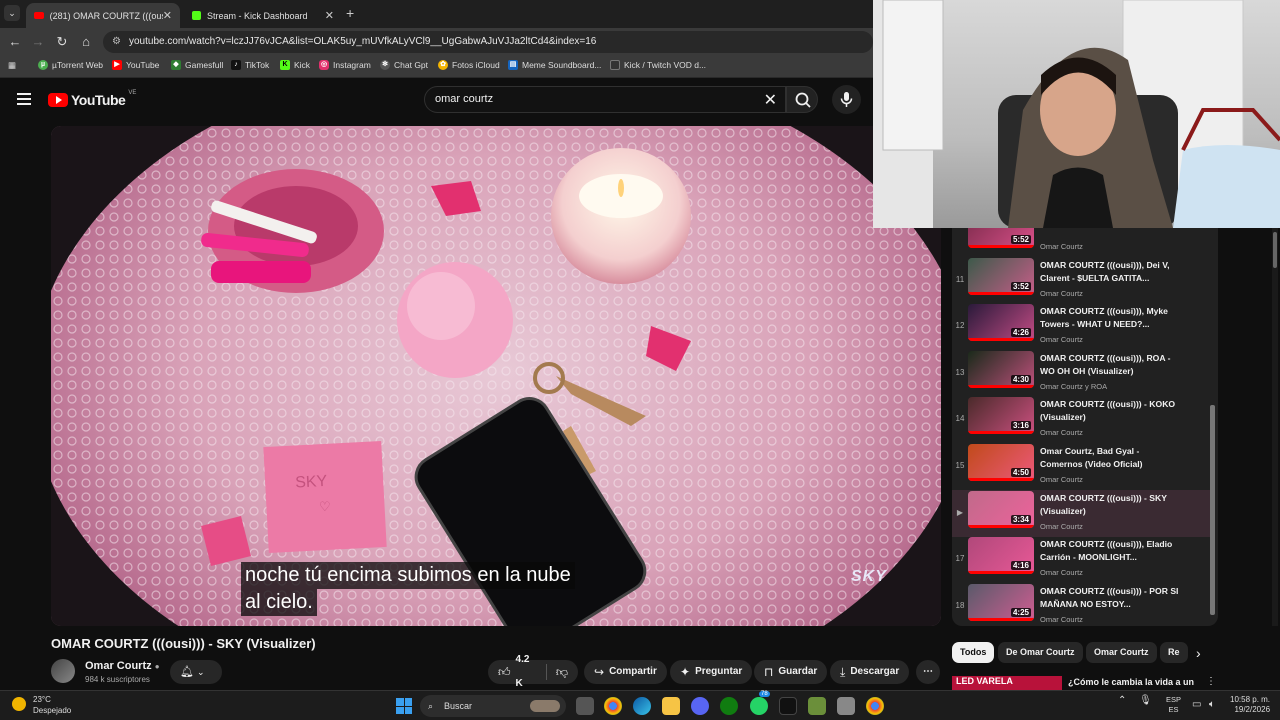  Describe the element at coordinates (973, 652) in the screenshot. I see `chip-todos: Todos` at that location.